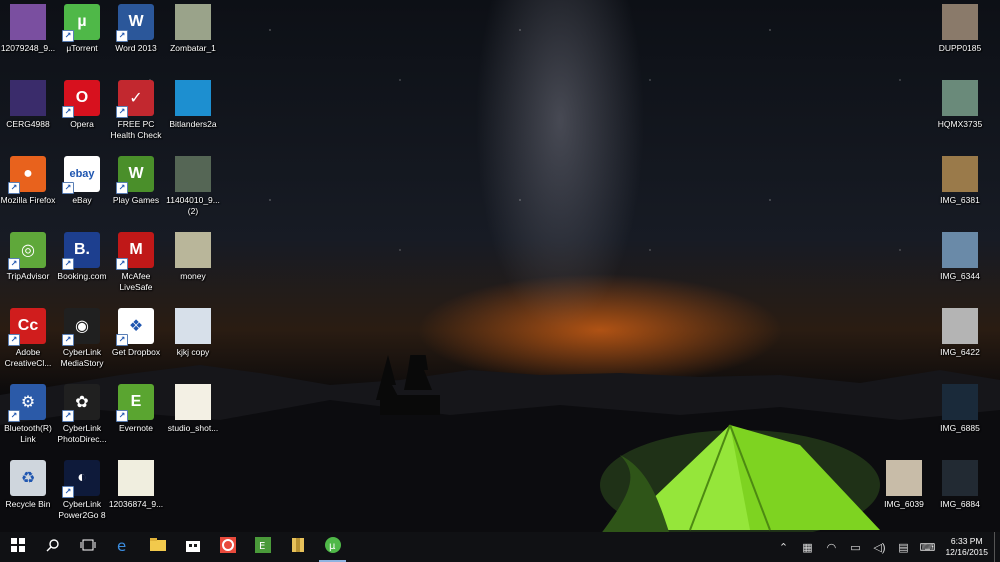  I want to click on file-explorer-button, so click(157, 547).